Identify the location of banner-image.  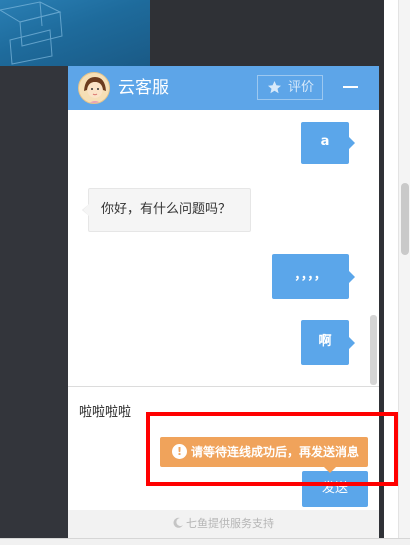
(75, 33).